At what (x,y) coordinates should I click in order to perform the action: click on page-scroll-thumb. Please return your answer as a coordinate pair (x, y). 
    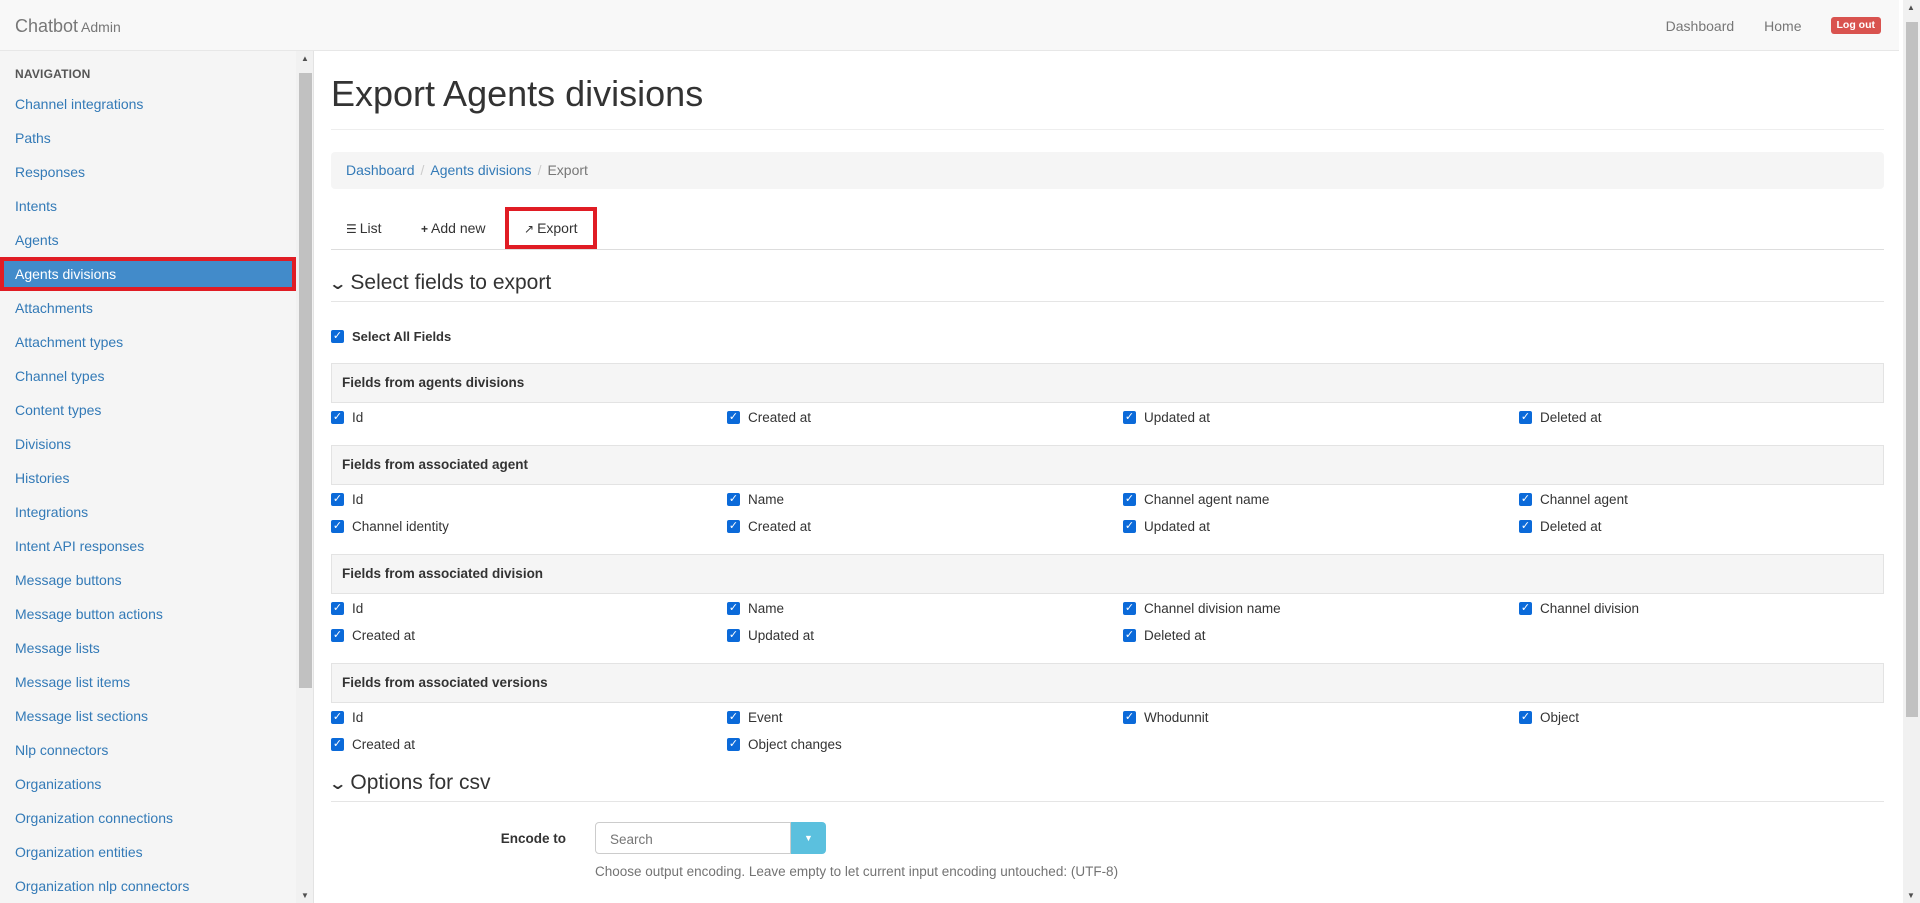
    Looking at the image, I should click on (1912, 369).